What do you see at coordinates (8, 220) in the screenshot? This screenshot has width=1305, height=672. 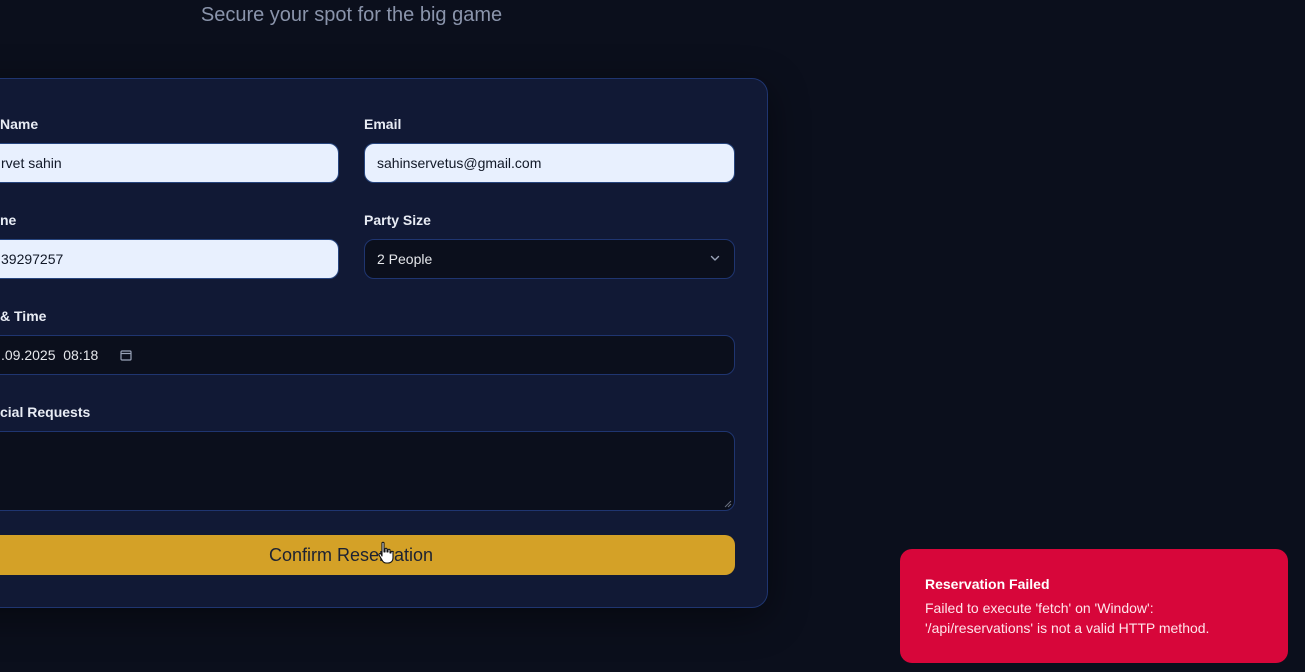 I see `phone-label: ne` at bounding box center [8, 220].